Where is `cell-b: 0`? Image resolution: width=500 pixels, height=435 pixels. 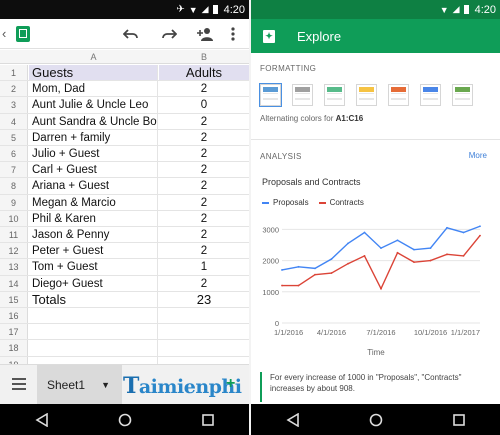
cell-b: 0 is located at coordinates (204, 104).